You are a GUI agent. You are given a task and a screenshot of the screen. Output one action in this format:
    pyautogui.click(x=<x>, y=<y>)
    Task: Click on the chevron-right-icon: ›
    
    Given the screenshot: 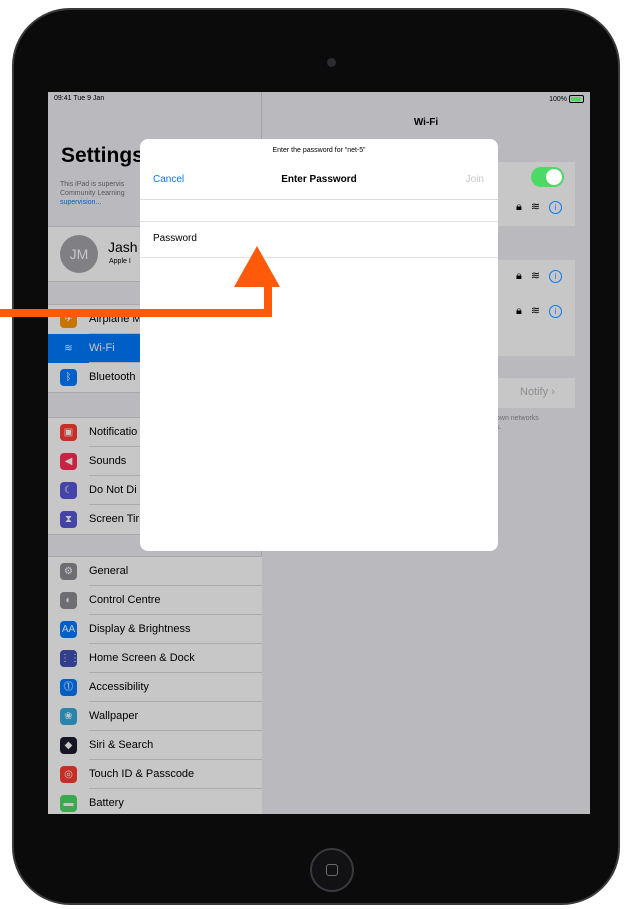 What is the action you would take?
    pyautogui.click(x=553, y=392)
    